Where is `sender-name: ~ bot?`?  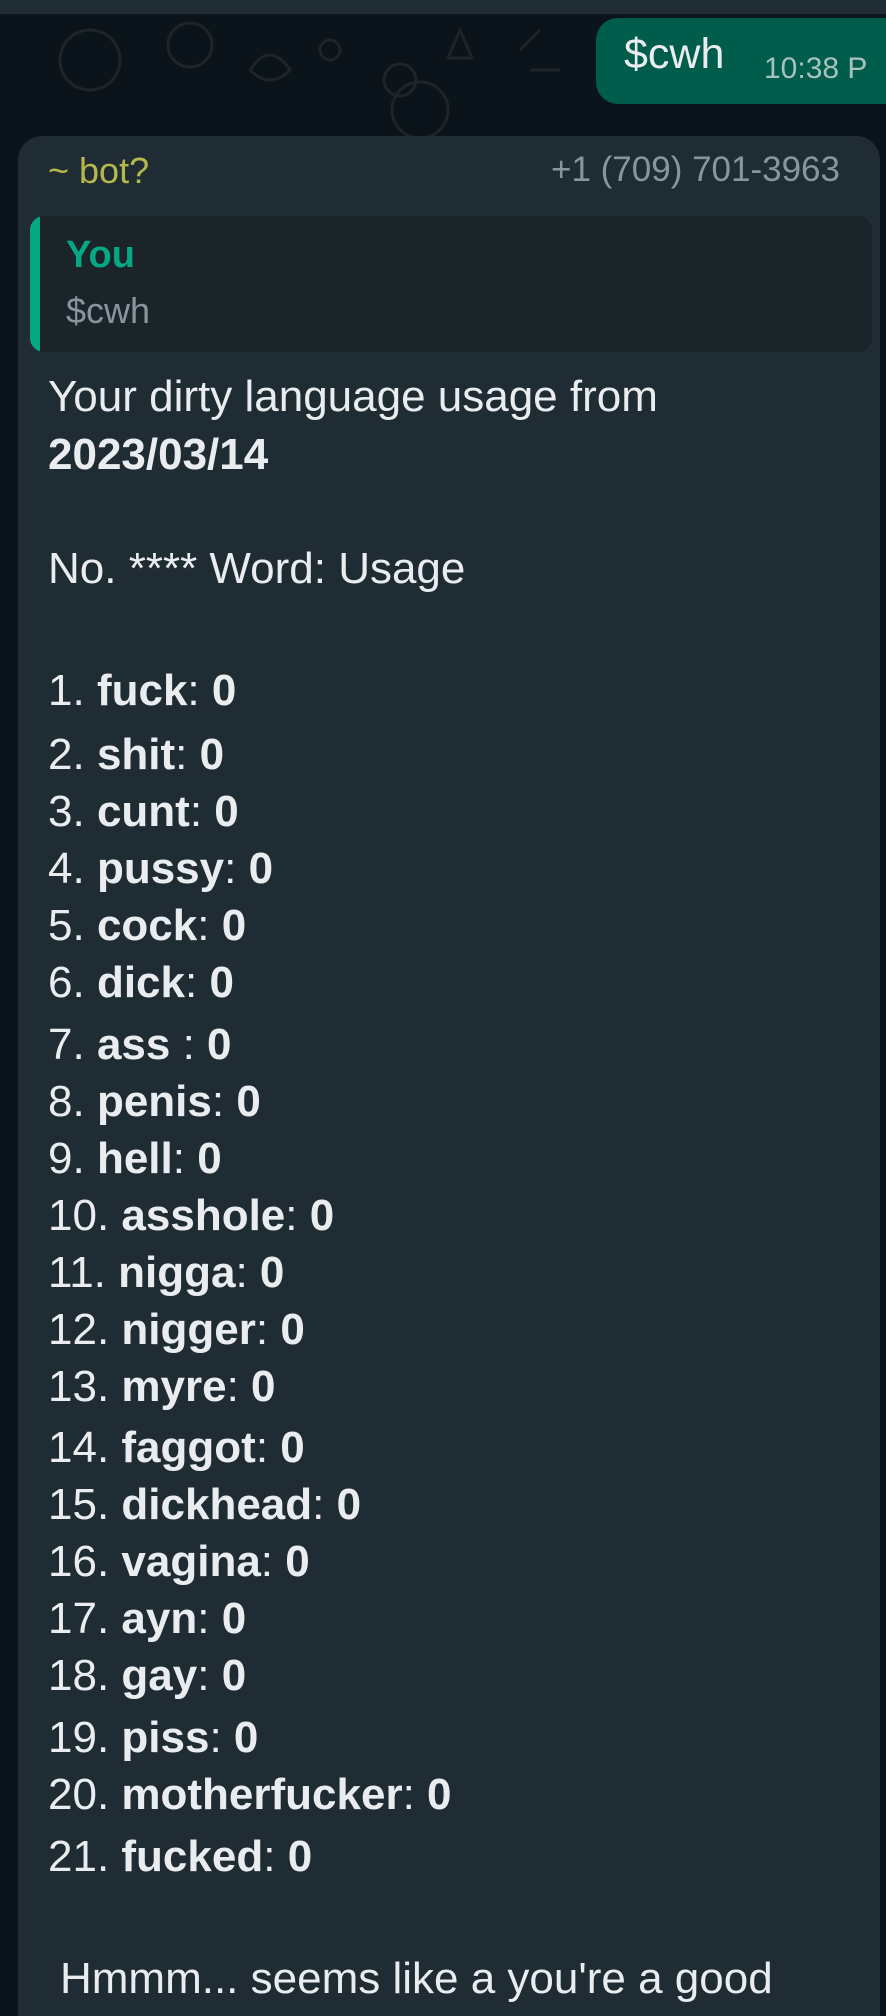 sender-name: ~ bot? is located at coordinates (98, 171).